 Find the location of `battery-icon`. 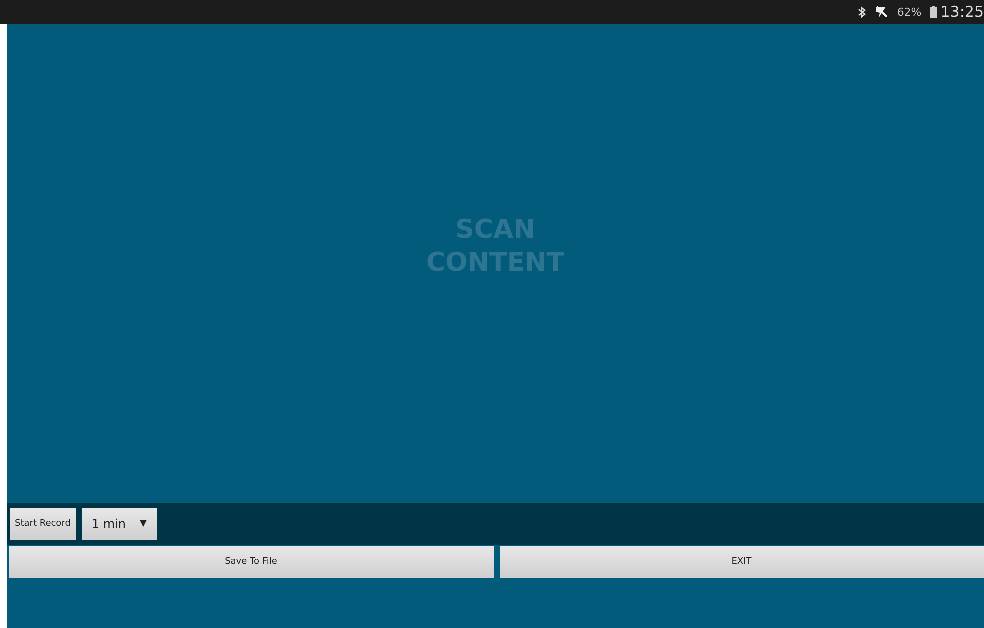

battery-icon is located at coordinates (933, 12).